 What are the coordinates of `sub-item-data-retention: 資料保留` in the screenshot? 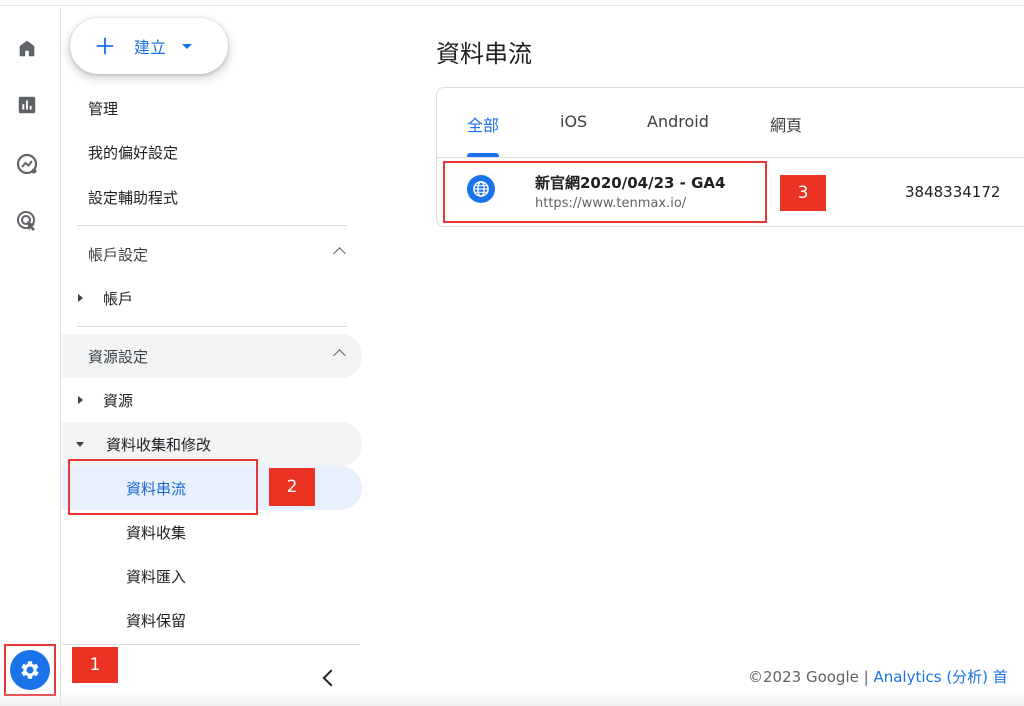 It's located at (212, 620).